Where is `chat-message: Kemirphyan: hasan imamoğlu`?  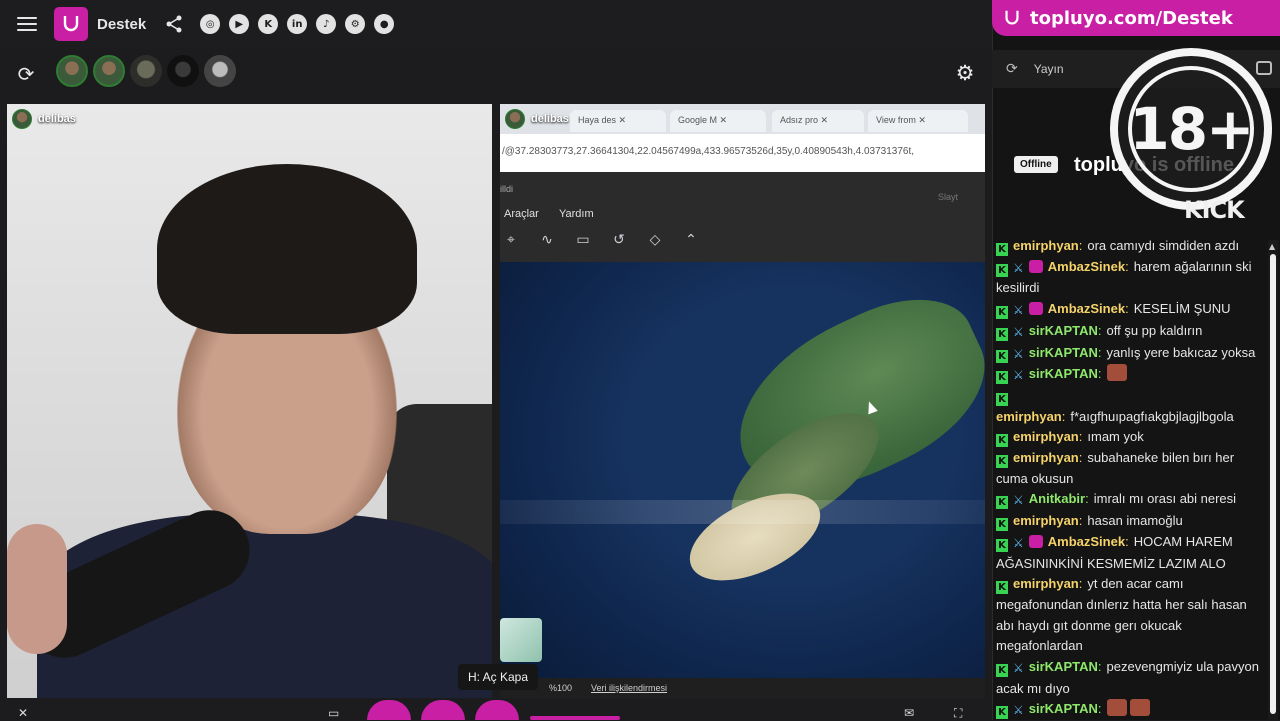 chat-message: Kemirphyan: hasan imamoğlu is located at coordinates (1131, 521).